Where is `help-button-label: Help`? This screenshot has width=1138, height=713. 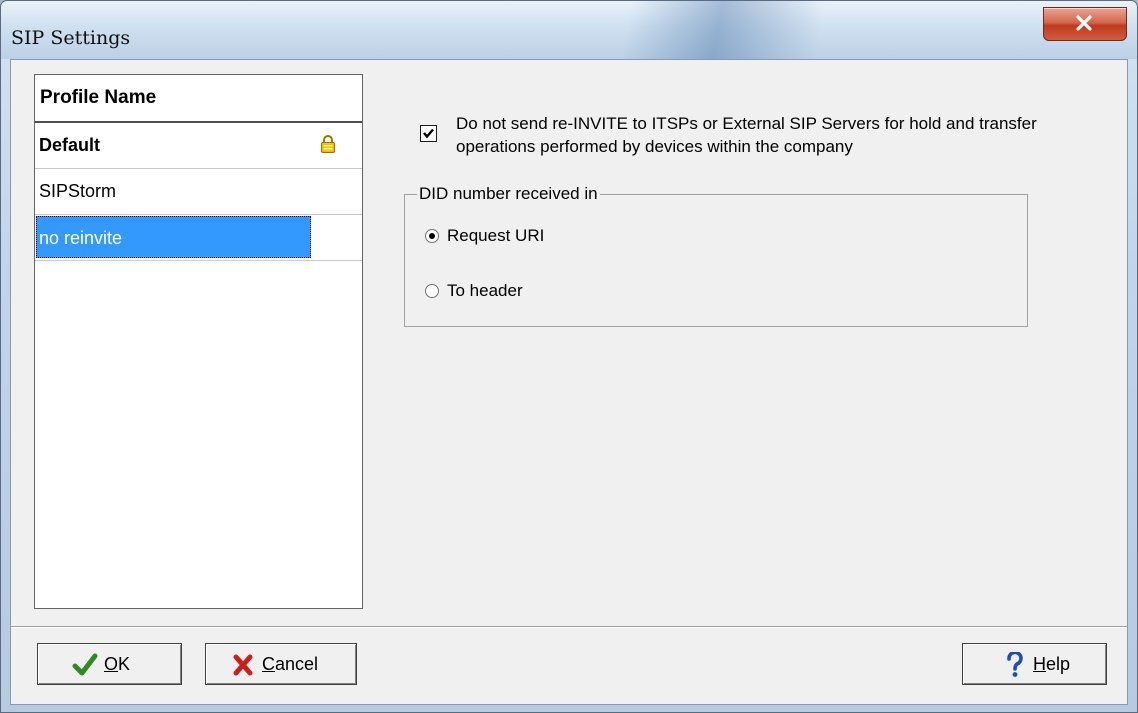
help-button-label: Help is located at coordinates (1052, 664).